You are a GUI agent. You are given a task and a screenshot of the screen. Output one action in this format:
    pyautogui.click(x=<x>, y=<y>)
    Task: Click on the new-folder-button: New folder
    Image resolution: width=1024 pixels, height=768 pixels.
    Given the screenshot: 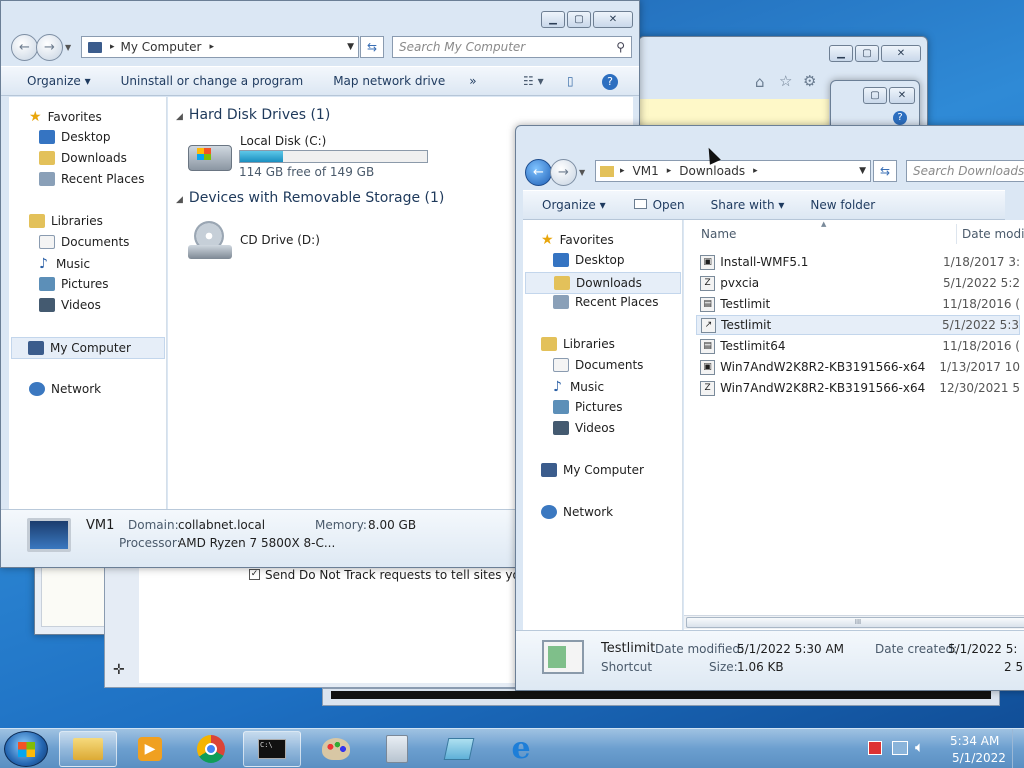 What is the action you would take?
    pyautogui.click(x=841, y=205)
    